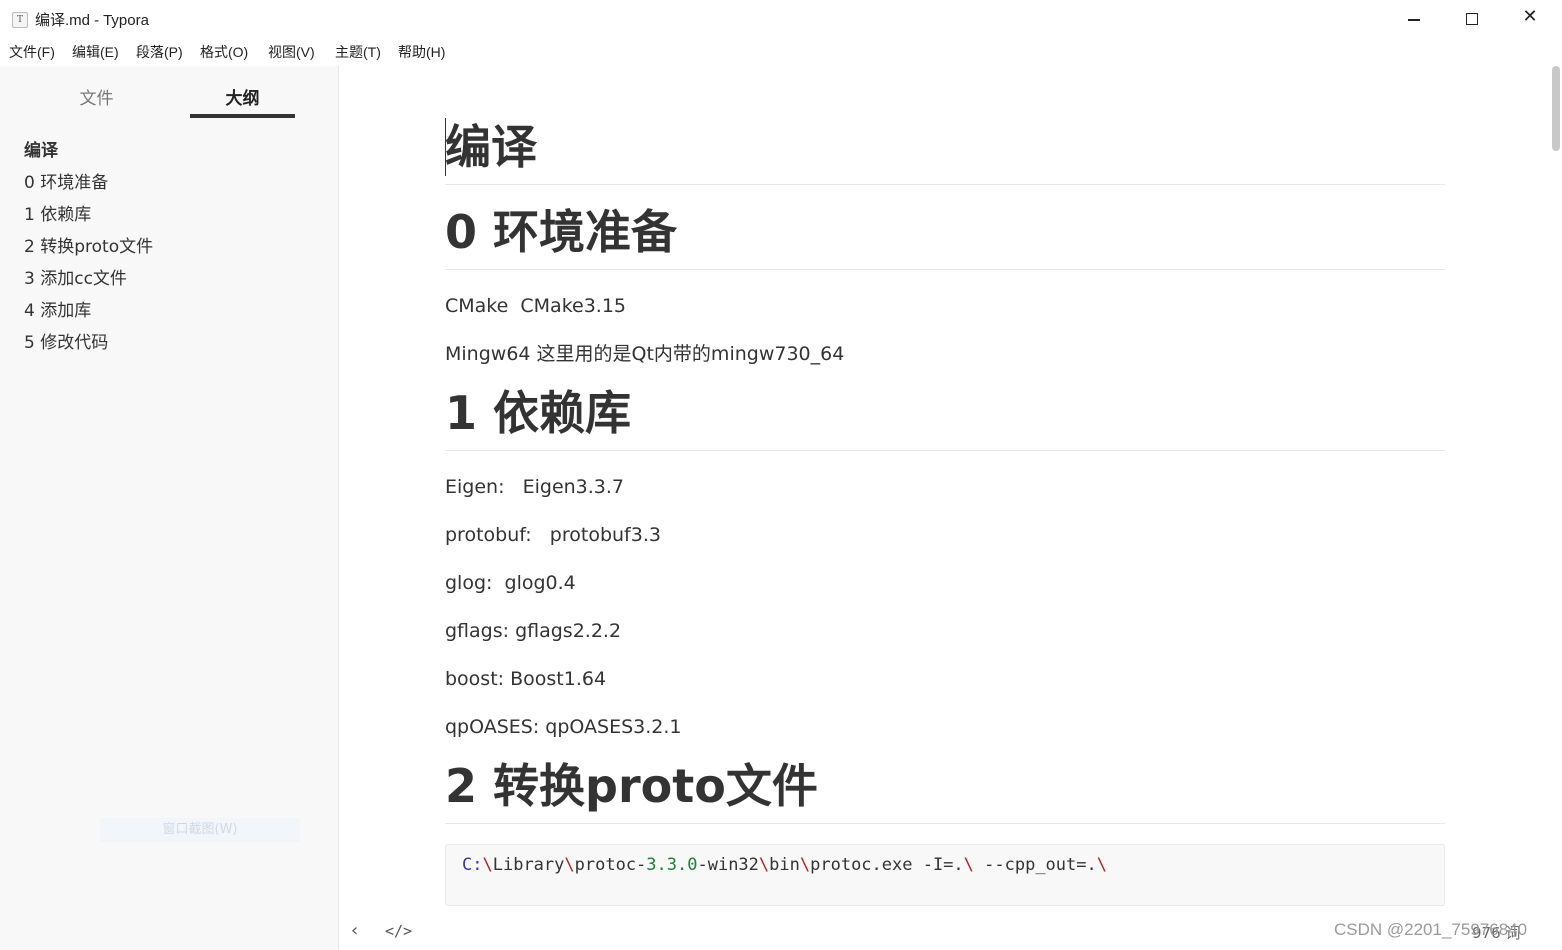 The width and height of the screenshot is (1562, 950). Describe the element at coordinates (945, 631) in the screenshot. I see `paragraph: gflags: gflags2.2.2` at that location.